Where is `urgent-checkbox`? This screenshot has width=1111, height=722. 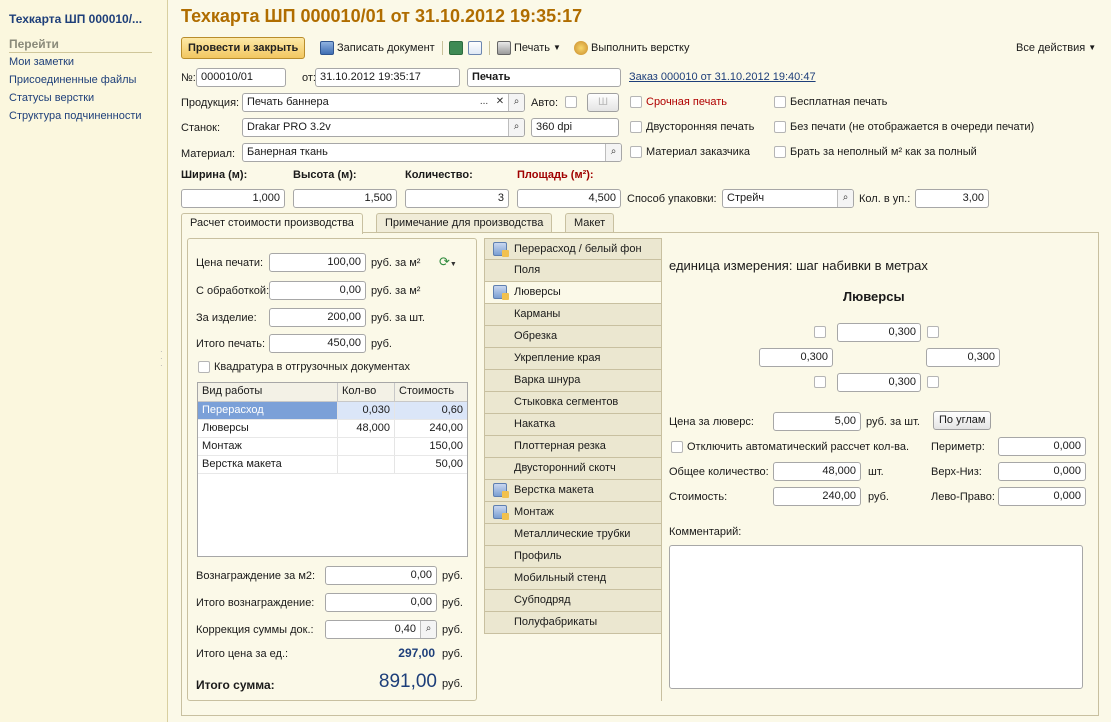
urgent-checkbox is located at coordinates (636, 102).